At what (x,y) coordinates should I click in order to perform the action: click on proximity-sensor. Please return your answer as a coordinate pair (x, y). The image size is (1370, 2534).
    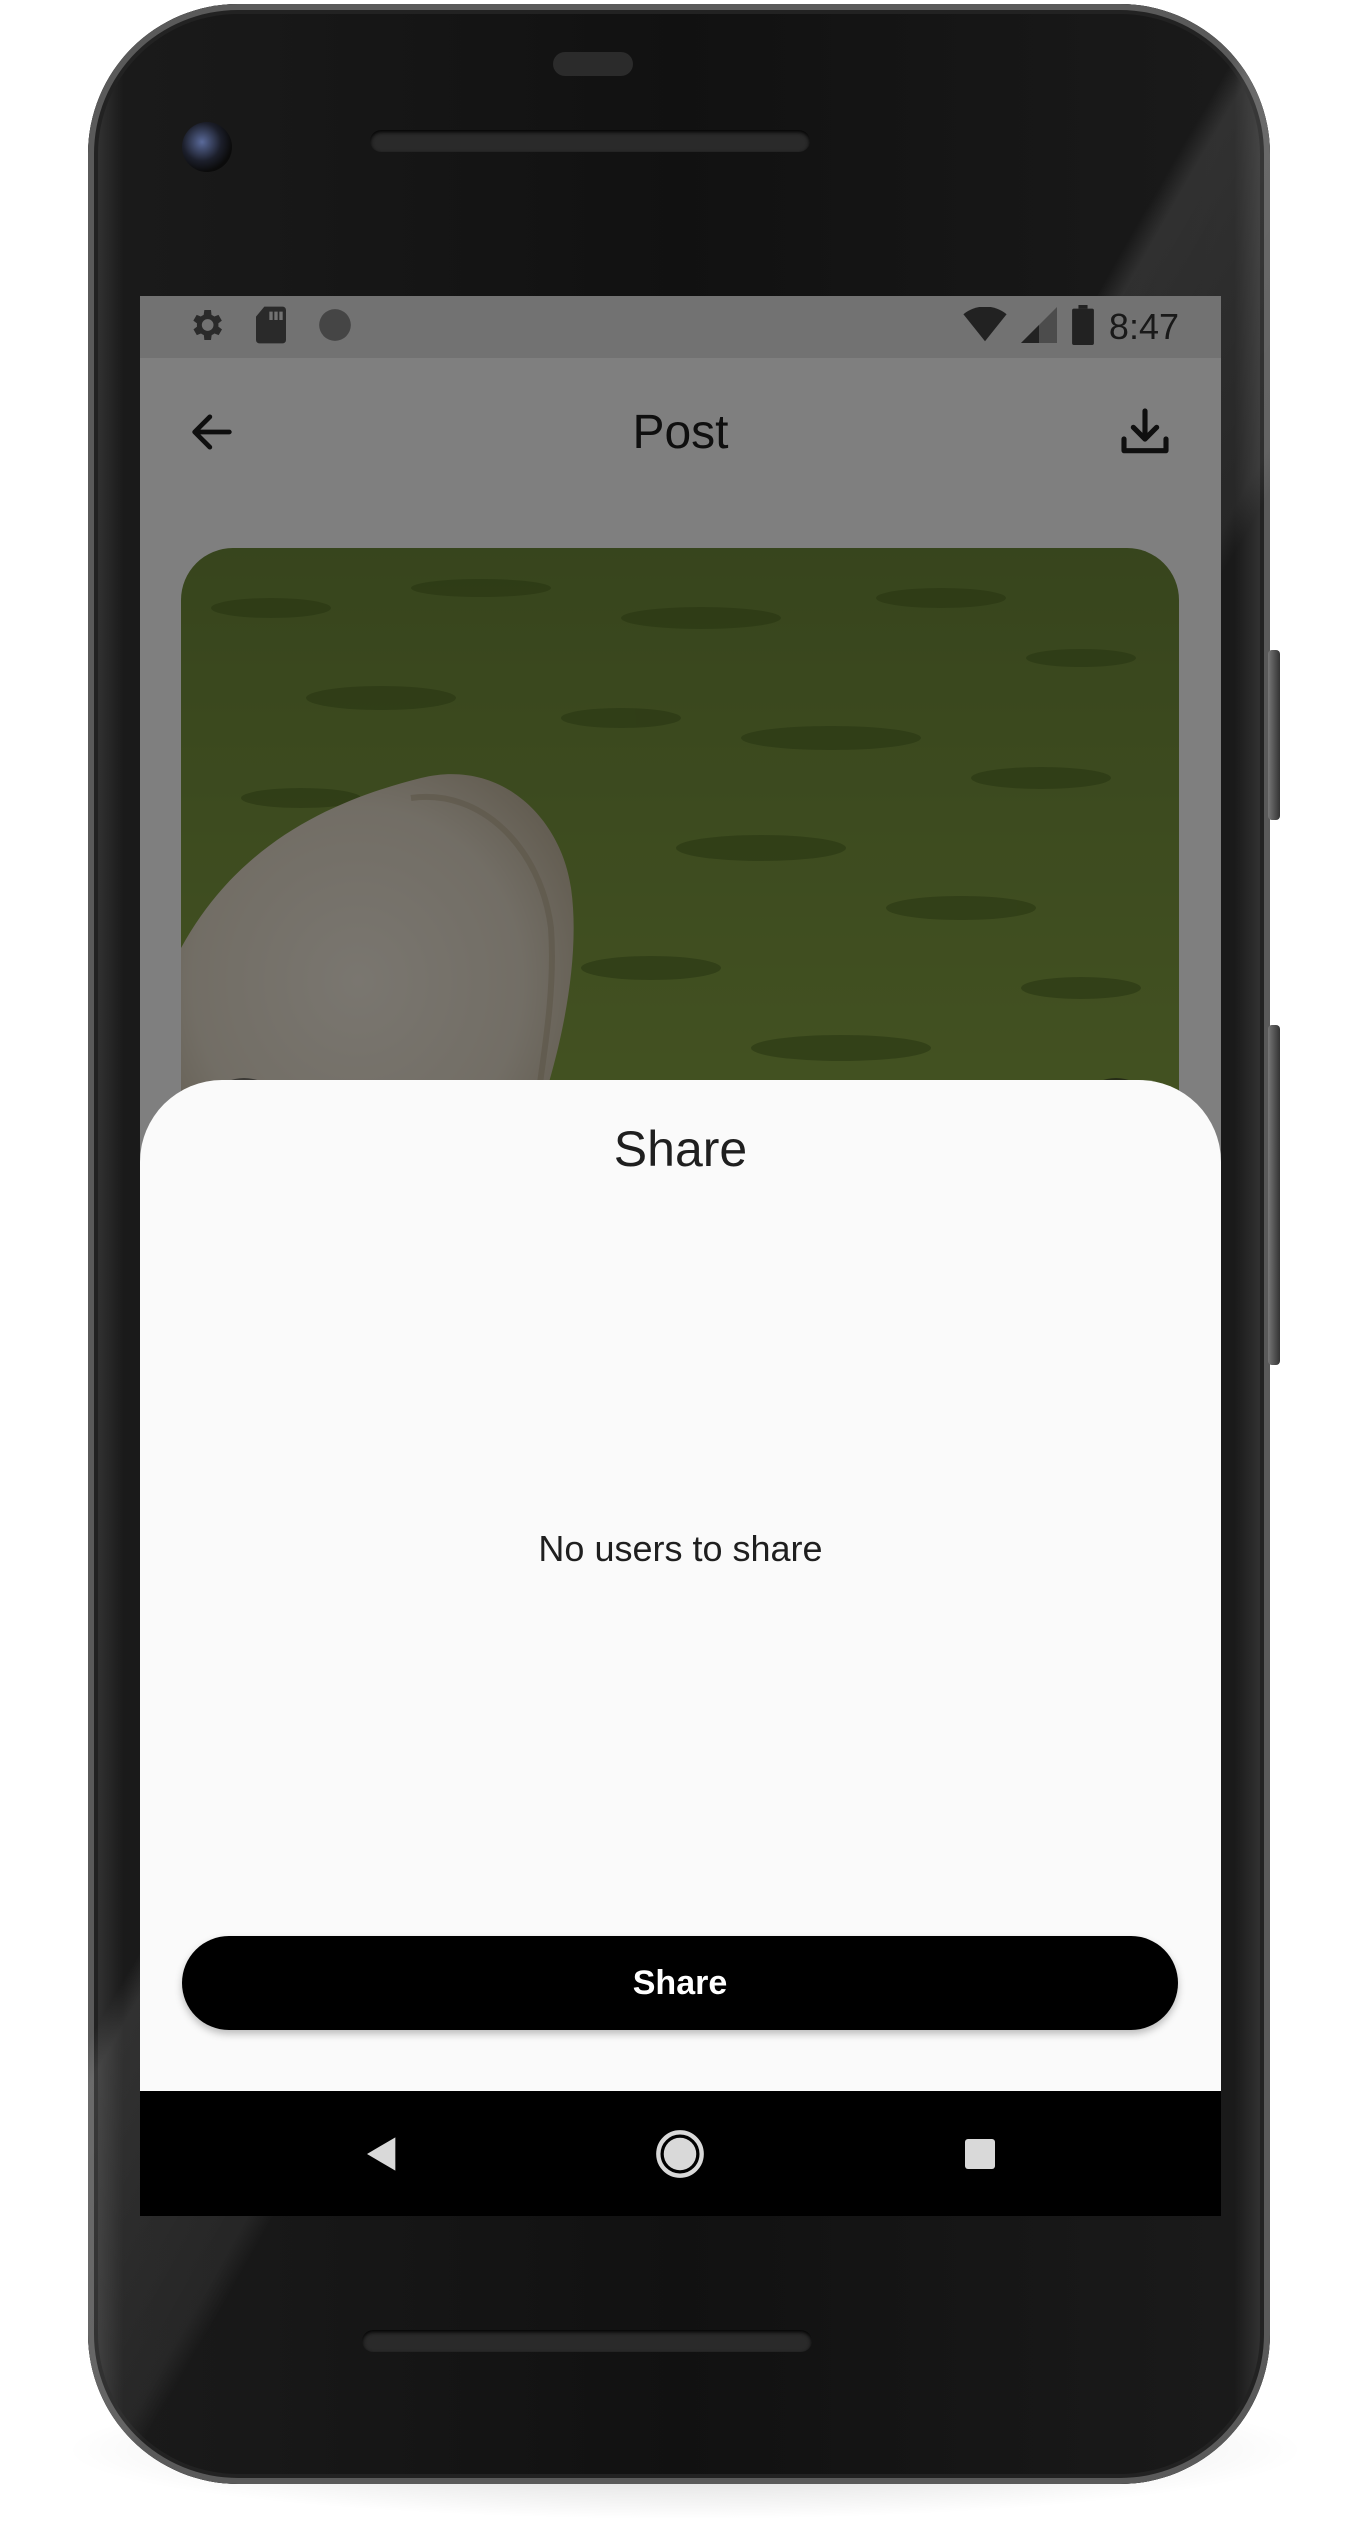
    Looking at the image, I should click on (593, 64).